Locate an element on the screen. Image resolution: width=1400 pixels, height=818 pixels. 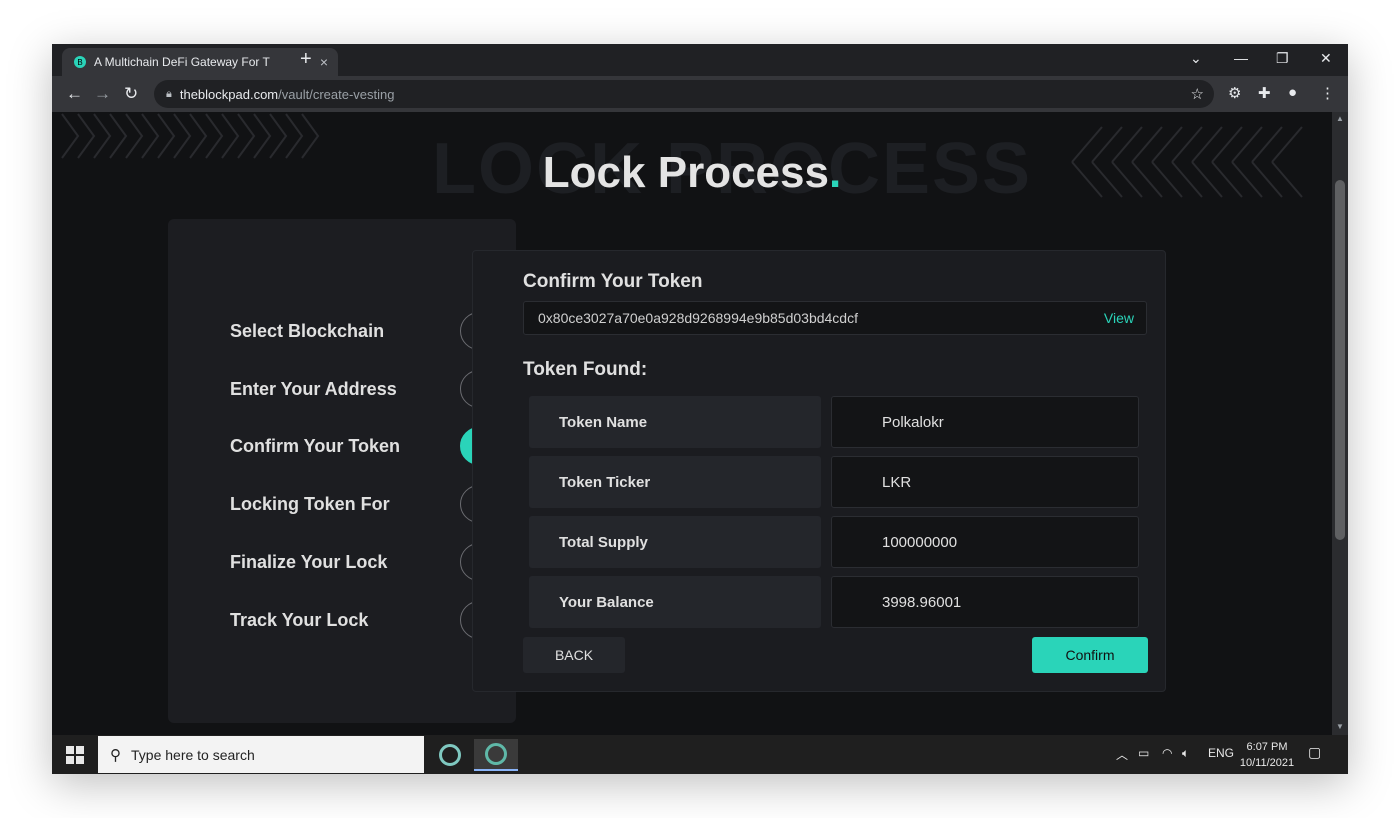
step-item: Select Blockchain 1. is located at coordinates (364, 331).